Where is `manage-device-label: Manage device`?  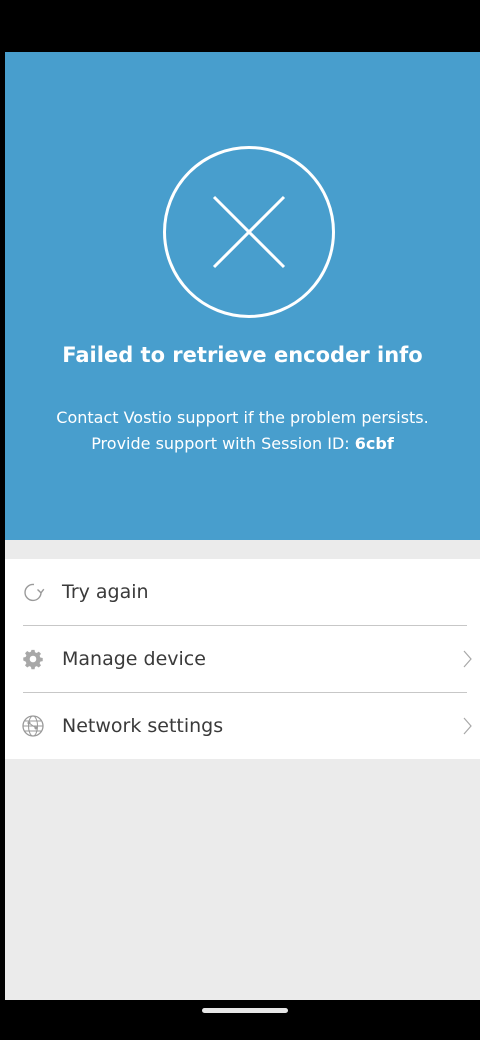
manage-device-label: Manage device is located at coordinates (134, 659).